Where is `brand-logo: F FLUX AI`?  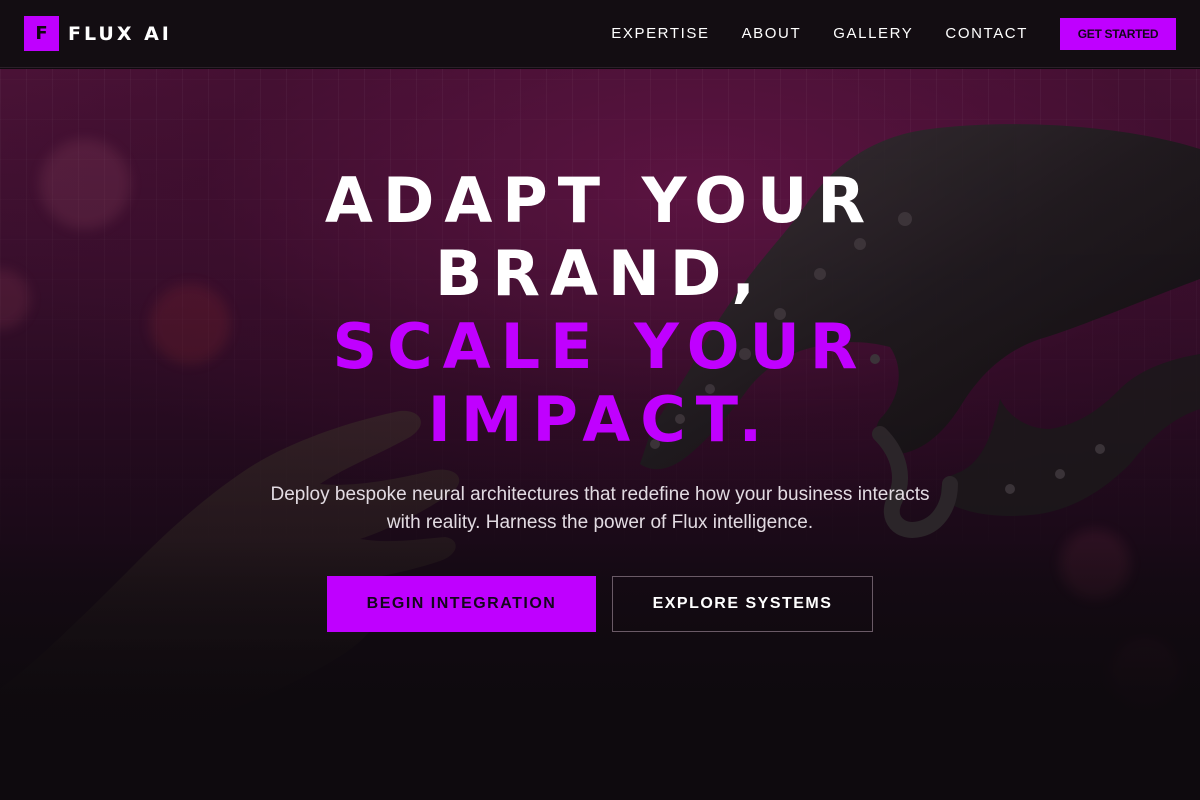
brand-logo: F FLUX AI is located at coordinates (98, 33).